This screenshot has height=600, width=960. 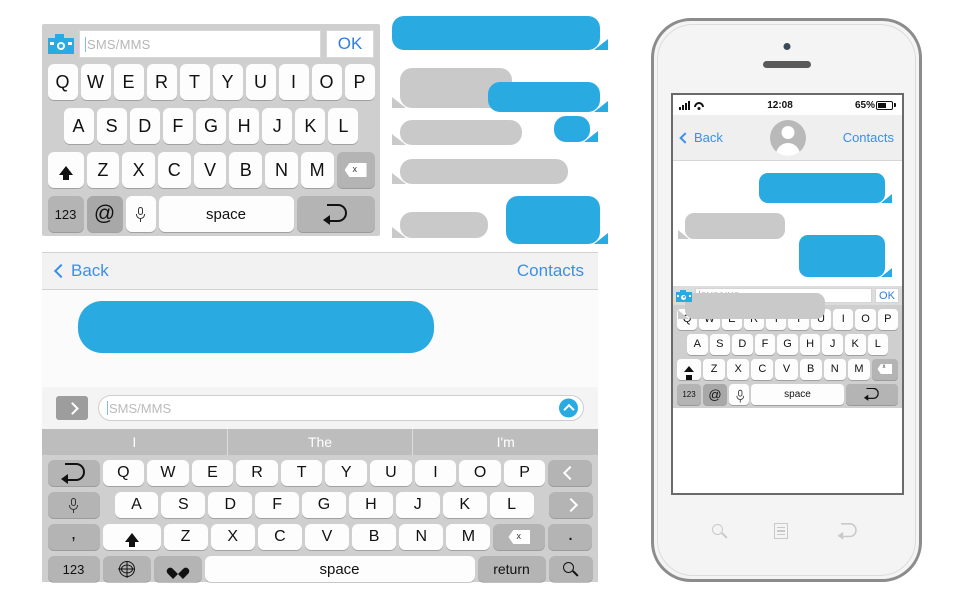 What do you see at coordinates (72, 408) in the screenshot?
I see `attach-chevron-icon` at bounding box center [72, 408].